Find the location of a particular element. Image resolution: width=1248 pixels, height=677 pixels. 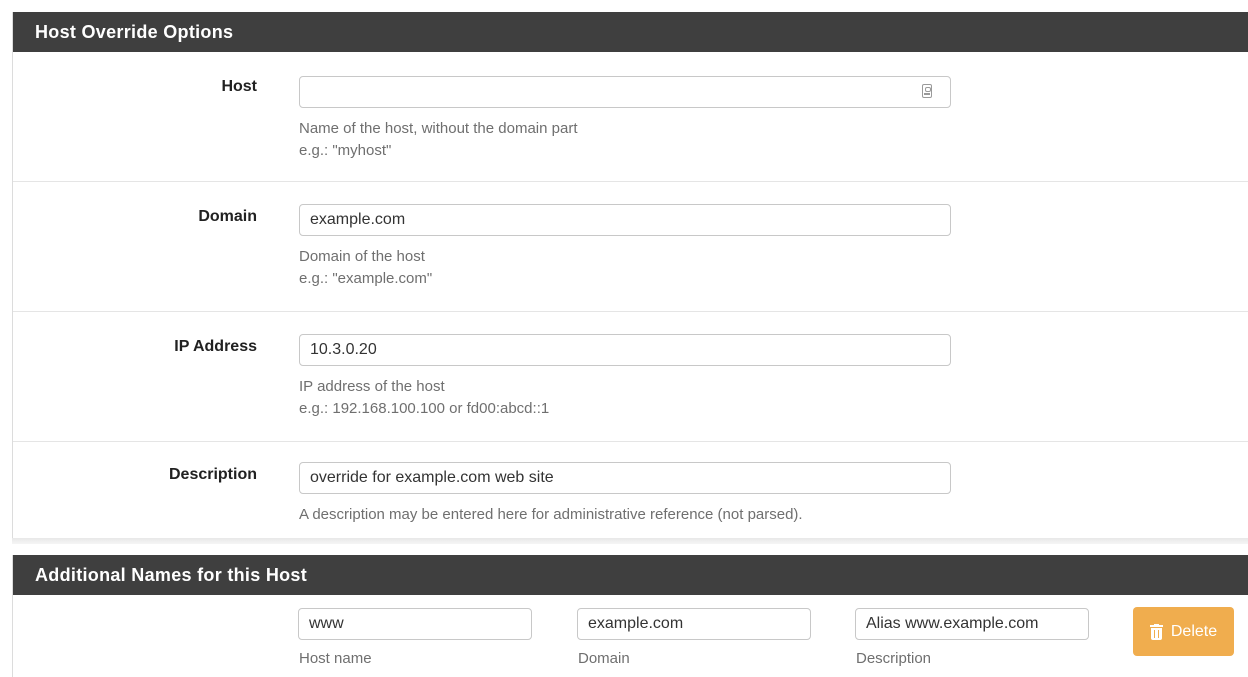

ip-address-help-text: IP address of the host is located at coordinates (372, 386).